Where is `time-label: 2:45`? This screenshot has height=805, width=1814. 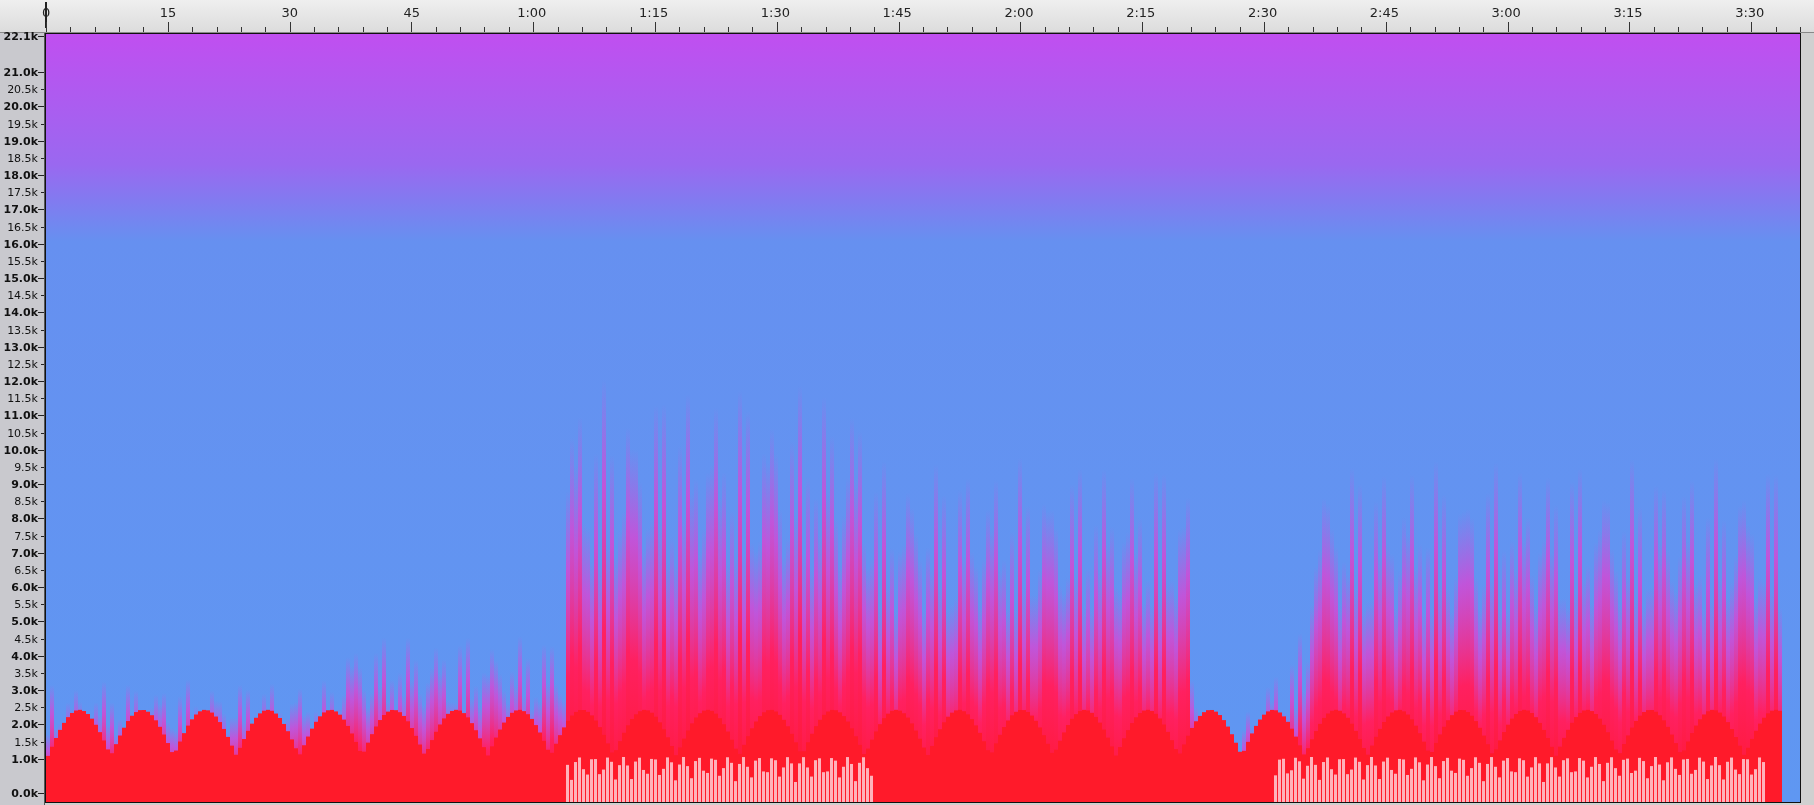 time-label: 2:45 is located at coordinates (1384, 12).